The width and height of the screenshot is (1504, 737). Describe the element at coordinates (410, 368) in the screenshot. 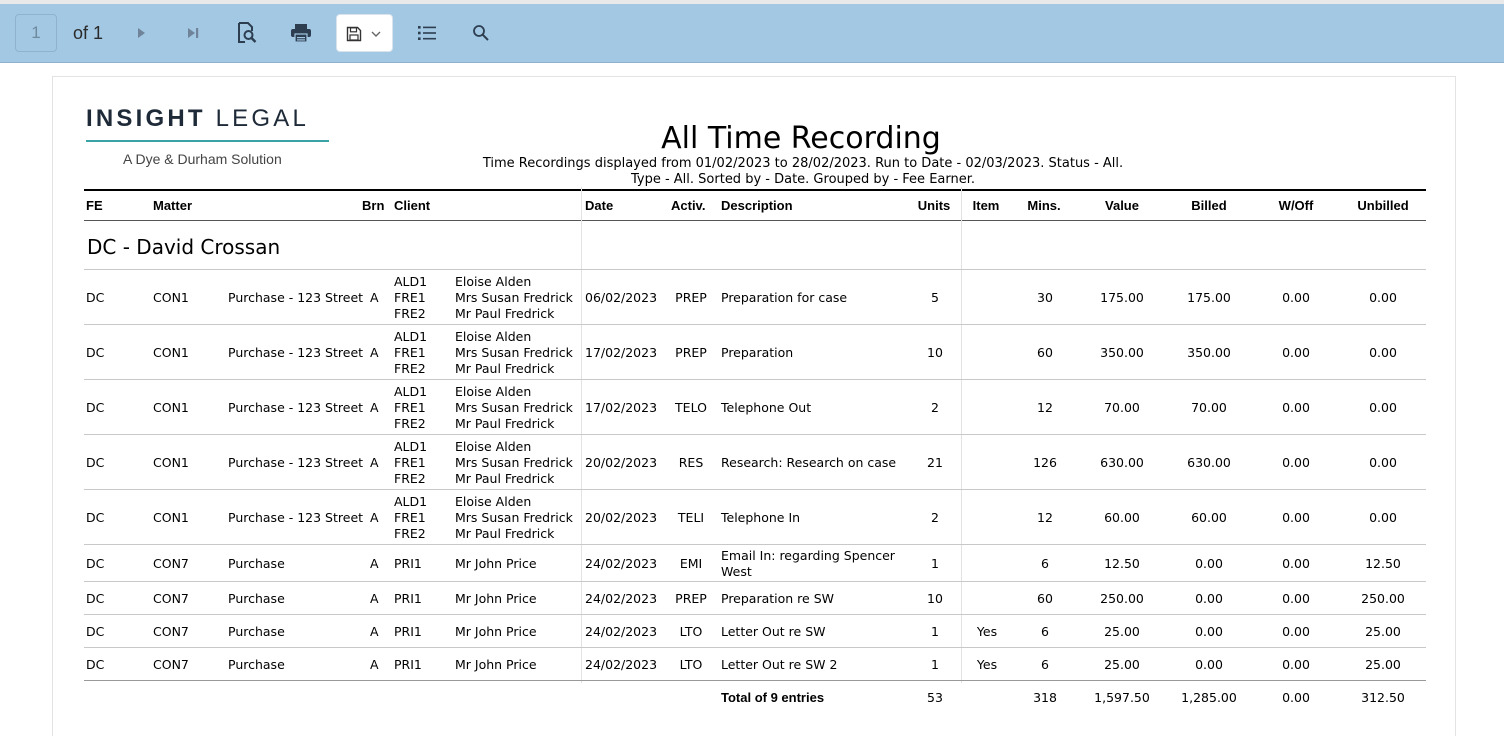

I see `cell-client-code: FRE2` at that location.